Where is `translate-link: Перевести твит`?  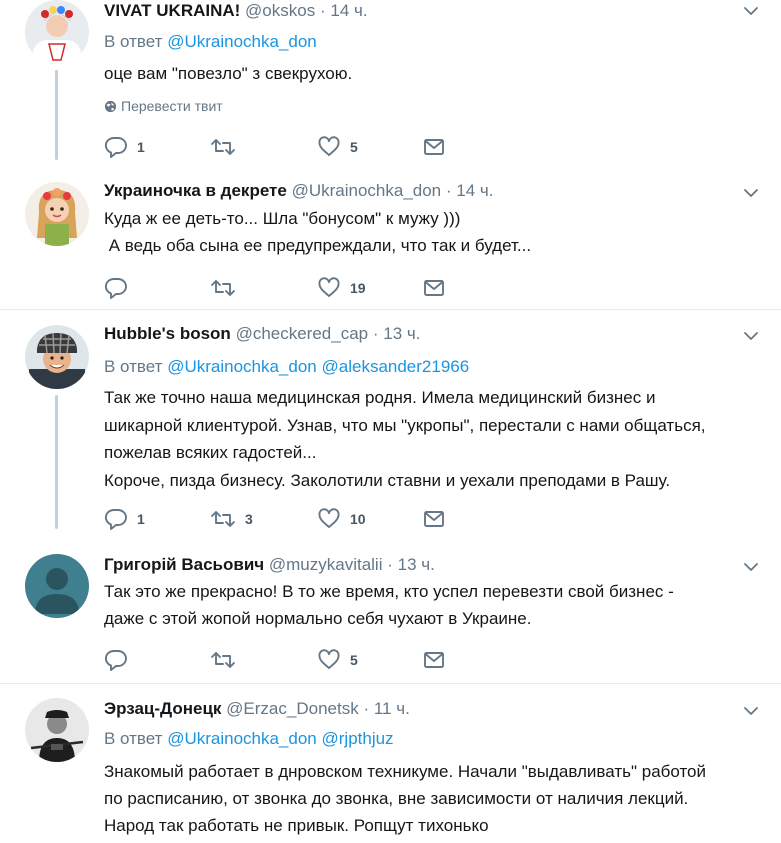
translate-link: Перевести твит is located at coordinates (163, 106).